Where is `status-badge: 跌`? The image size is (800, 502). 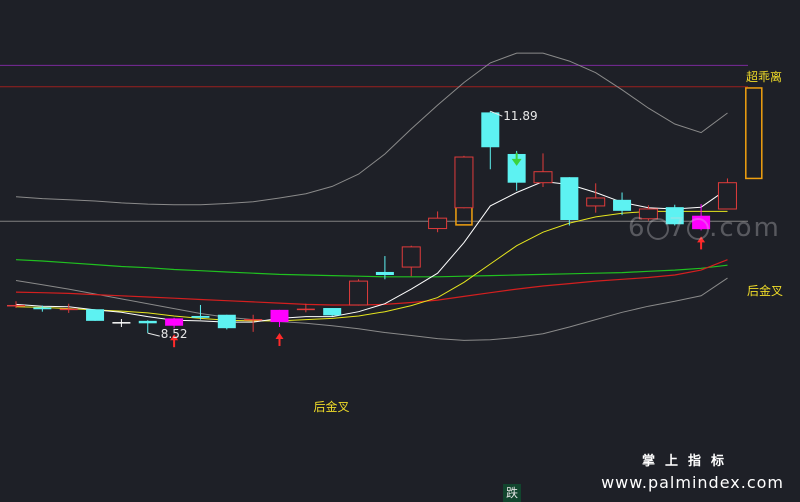 status-badge: 跌 is located at coordinates (512, 493).